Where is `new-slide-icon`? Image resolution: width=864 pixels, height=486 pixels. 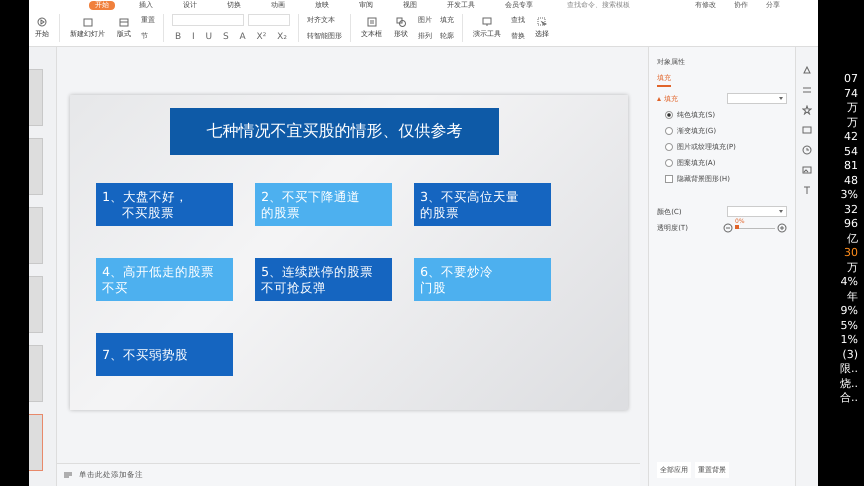 new-slide-icon is located at coordinates (87, 22).